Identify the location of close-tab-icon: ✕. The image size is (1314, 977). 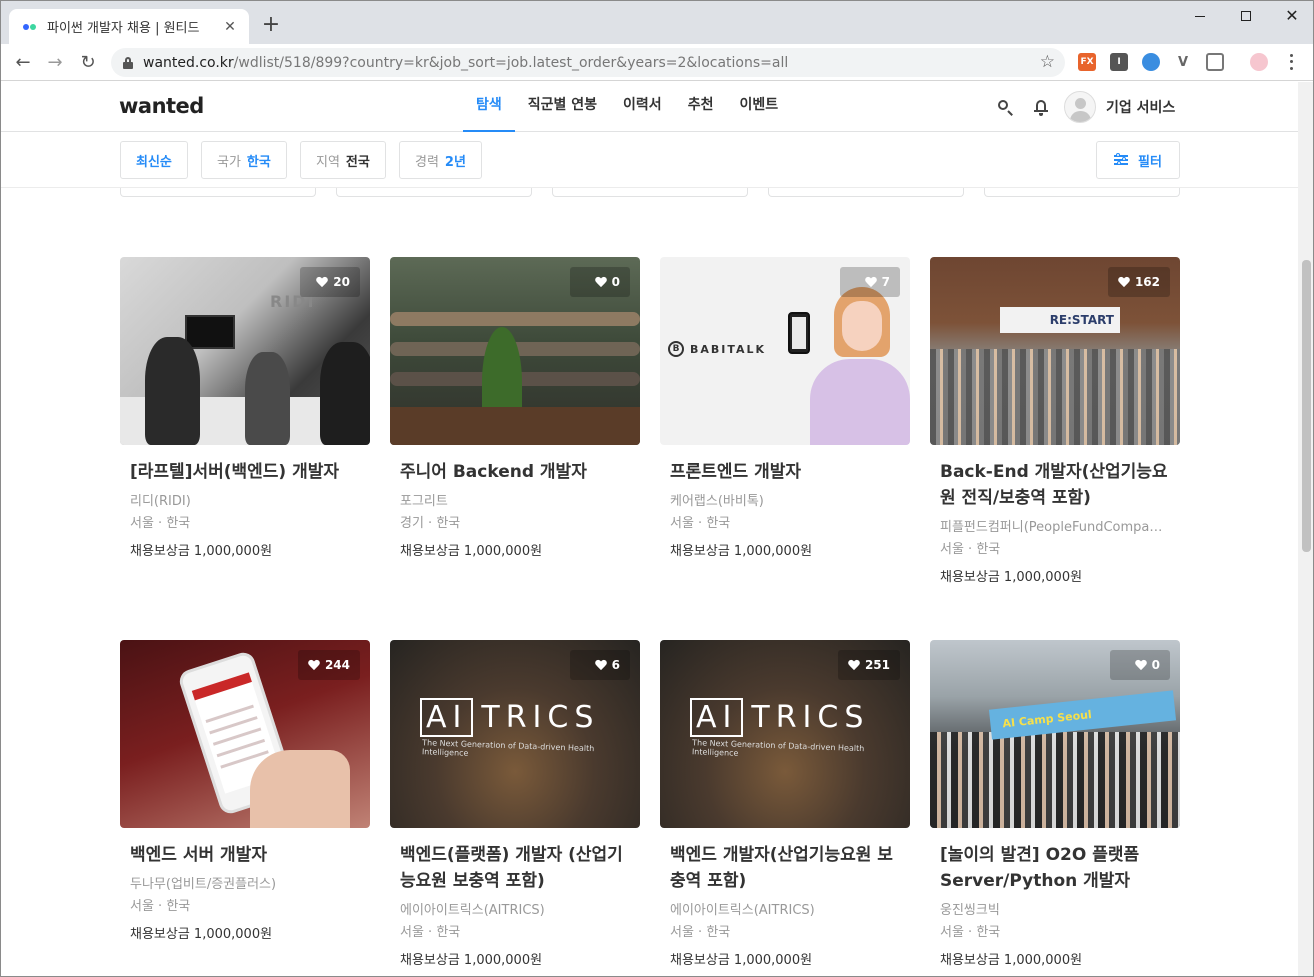
(230, 27).